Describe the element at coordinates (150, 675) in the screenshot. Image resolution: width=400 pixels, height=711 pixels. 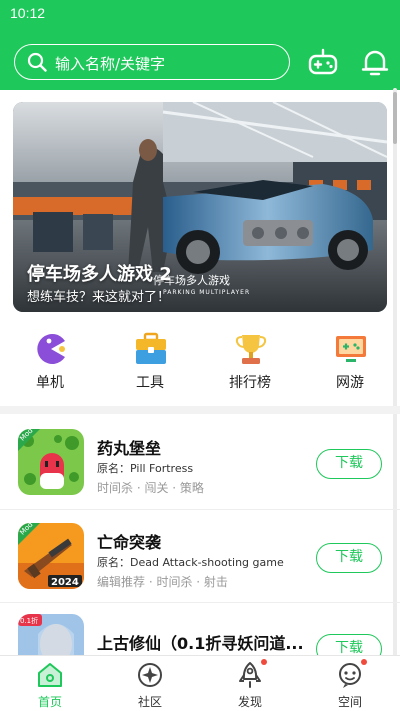
I see `community-icon` at that location.